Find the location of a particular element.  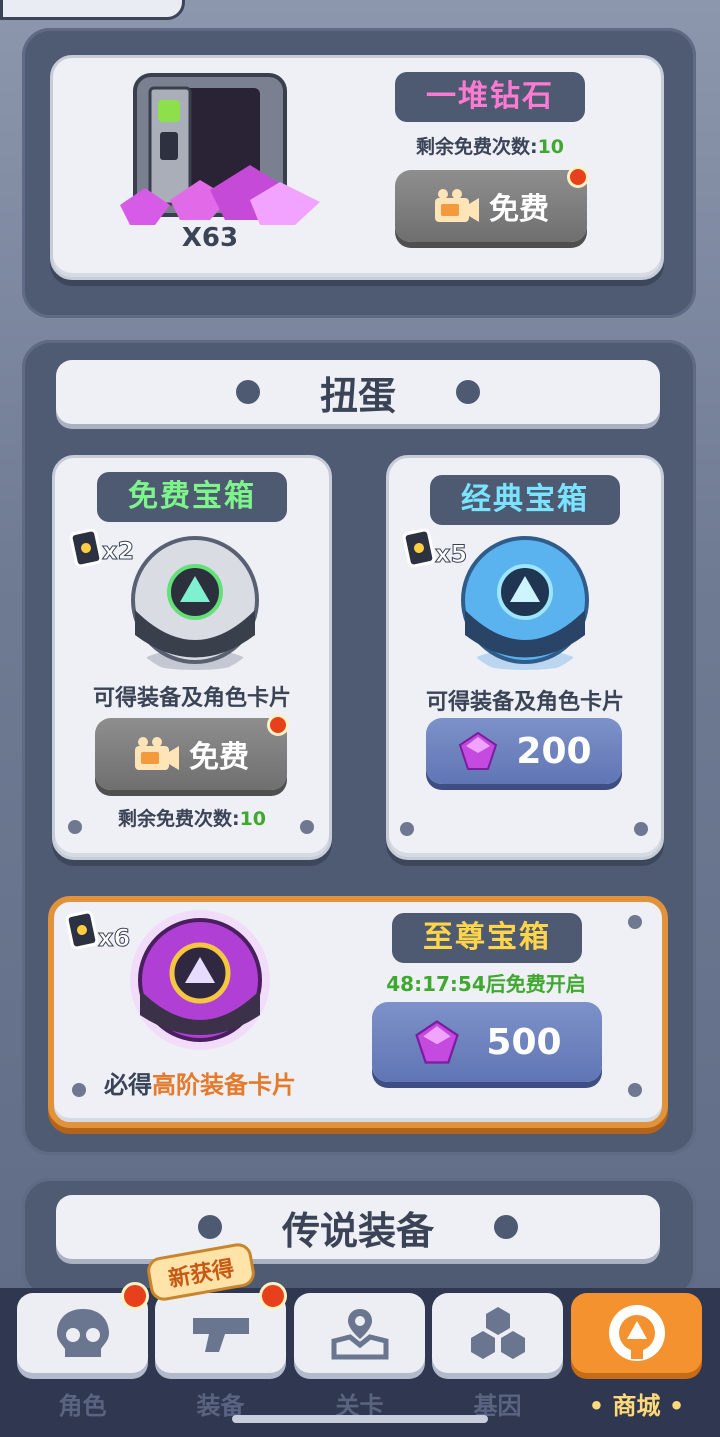

diamond-remaining-text: 剩余免费次数:10 is located at coordinates (490, 147).